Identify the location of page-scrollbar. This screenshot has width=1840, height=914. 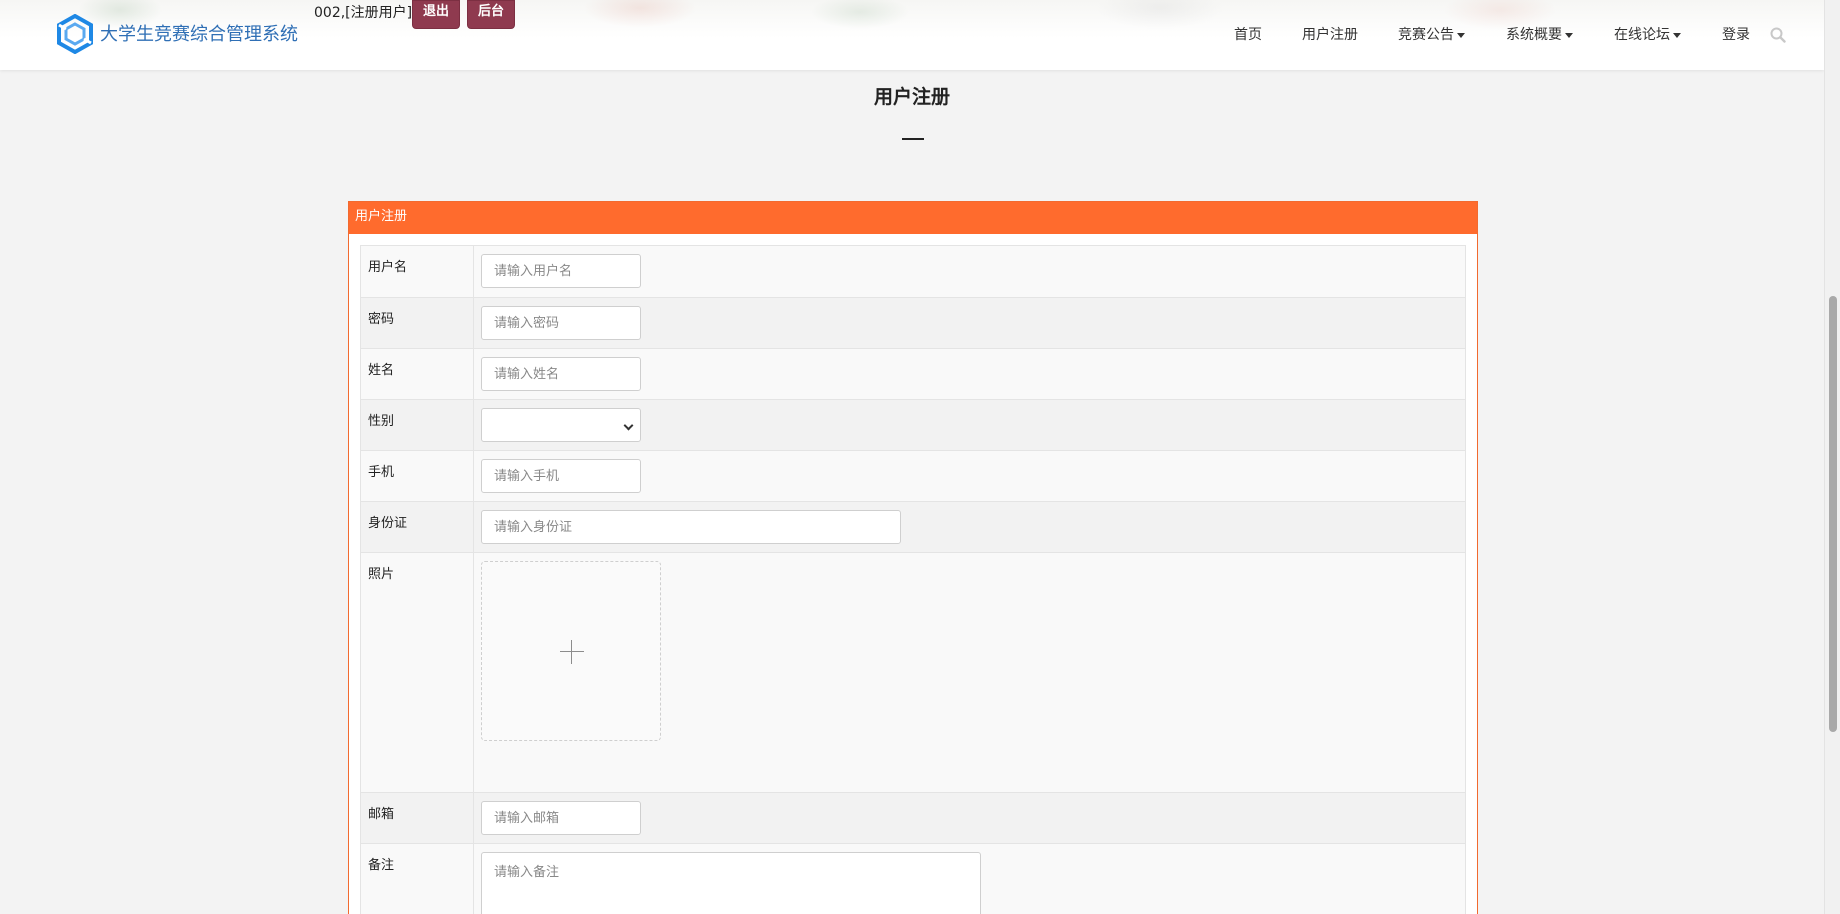
(1832, 457).